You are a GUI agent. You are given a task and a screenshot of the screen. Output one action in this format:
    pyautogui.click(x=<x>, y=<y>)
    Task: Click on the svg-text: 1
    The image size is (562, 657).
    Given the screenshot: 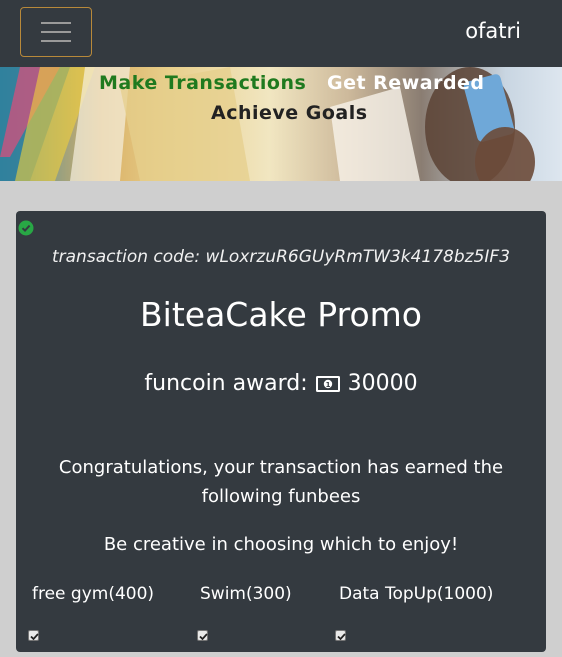 What is the action you would take?
    pyautogui.click(x=327, y=385)
    